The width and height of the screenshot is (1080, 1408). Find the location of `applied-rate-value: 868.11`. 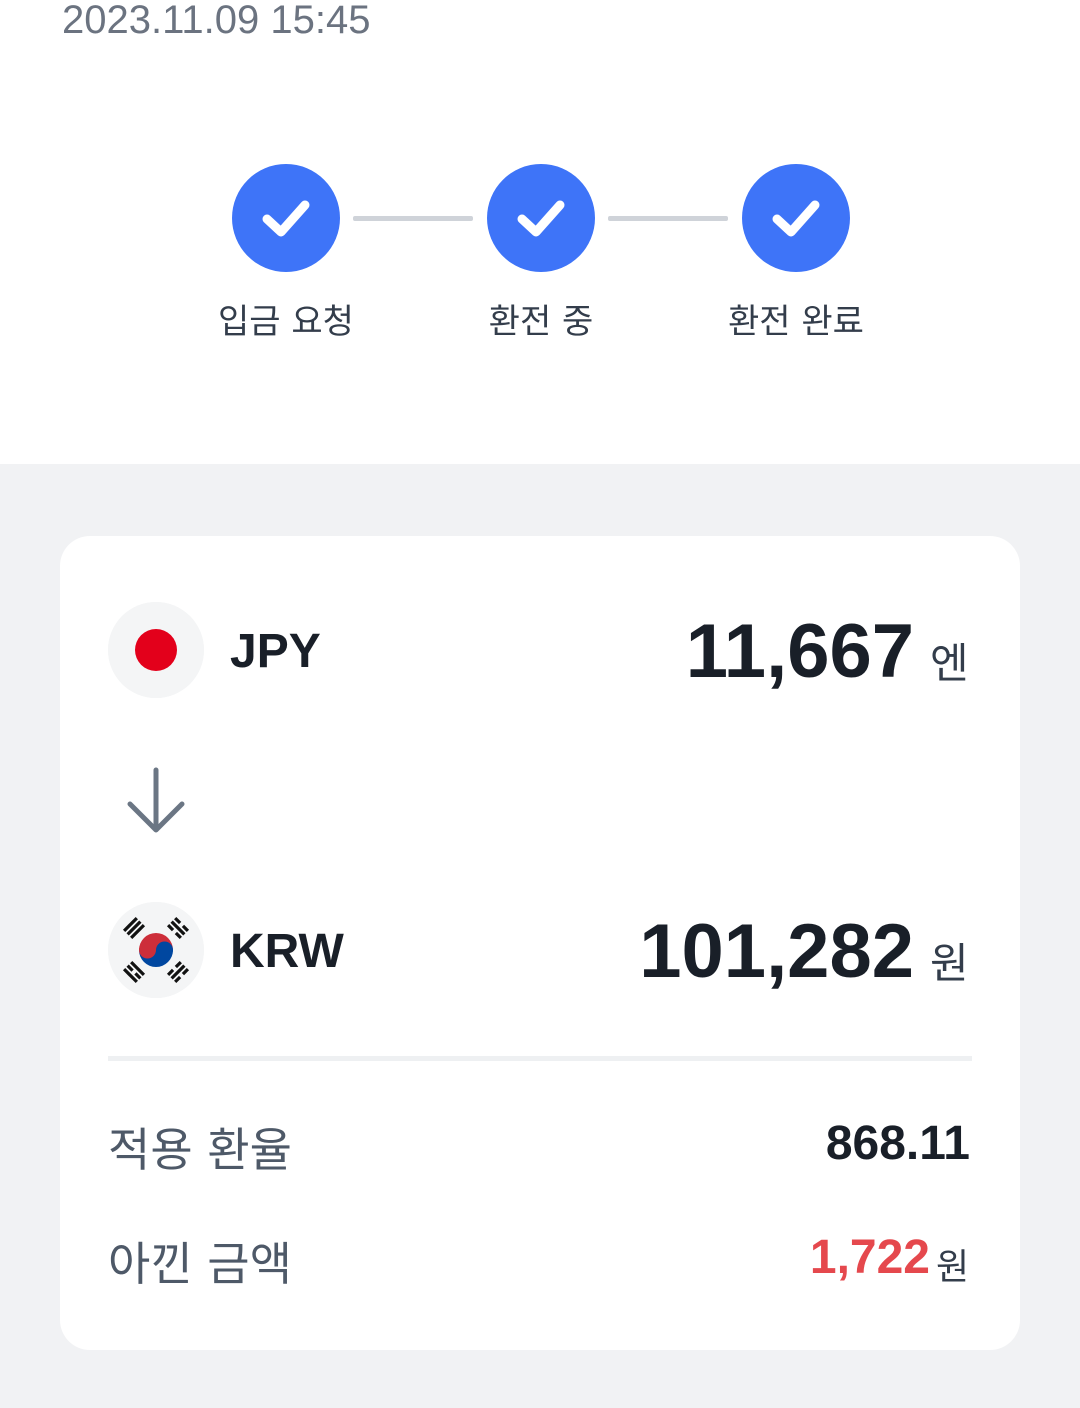

applied-rate-value: 868.11 is located at coordinates (897, 1143).